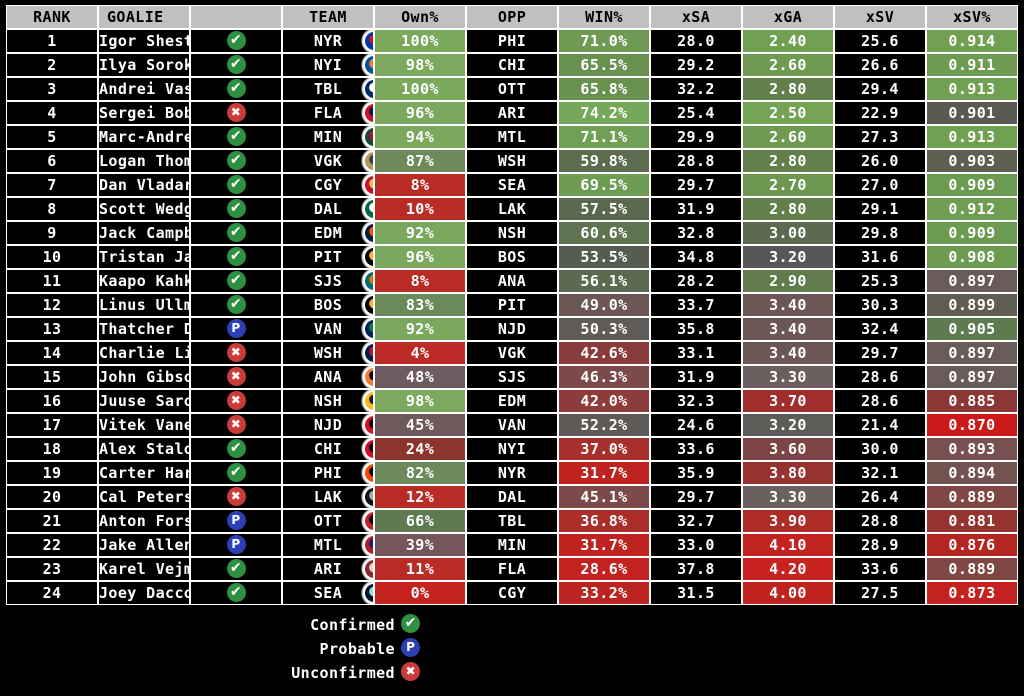 Image resolution: width=1024 pixels, height=696 pixels. What do you see at coordinates (328, 281) in the screenshot?
I see `row-team-cell: SJS` at bounding box center [328, 281].